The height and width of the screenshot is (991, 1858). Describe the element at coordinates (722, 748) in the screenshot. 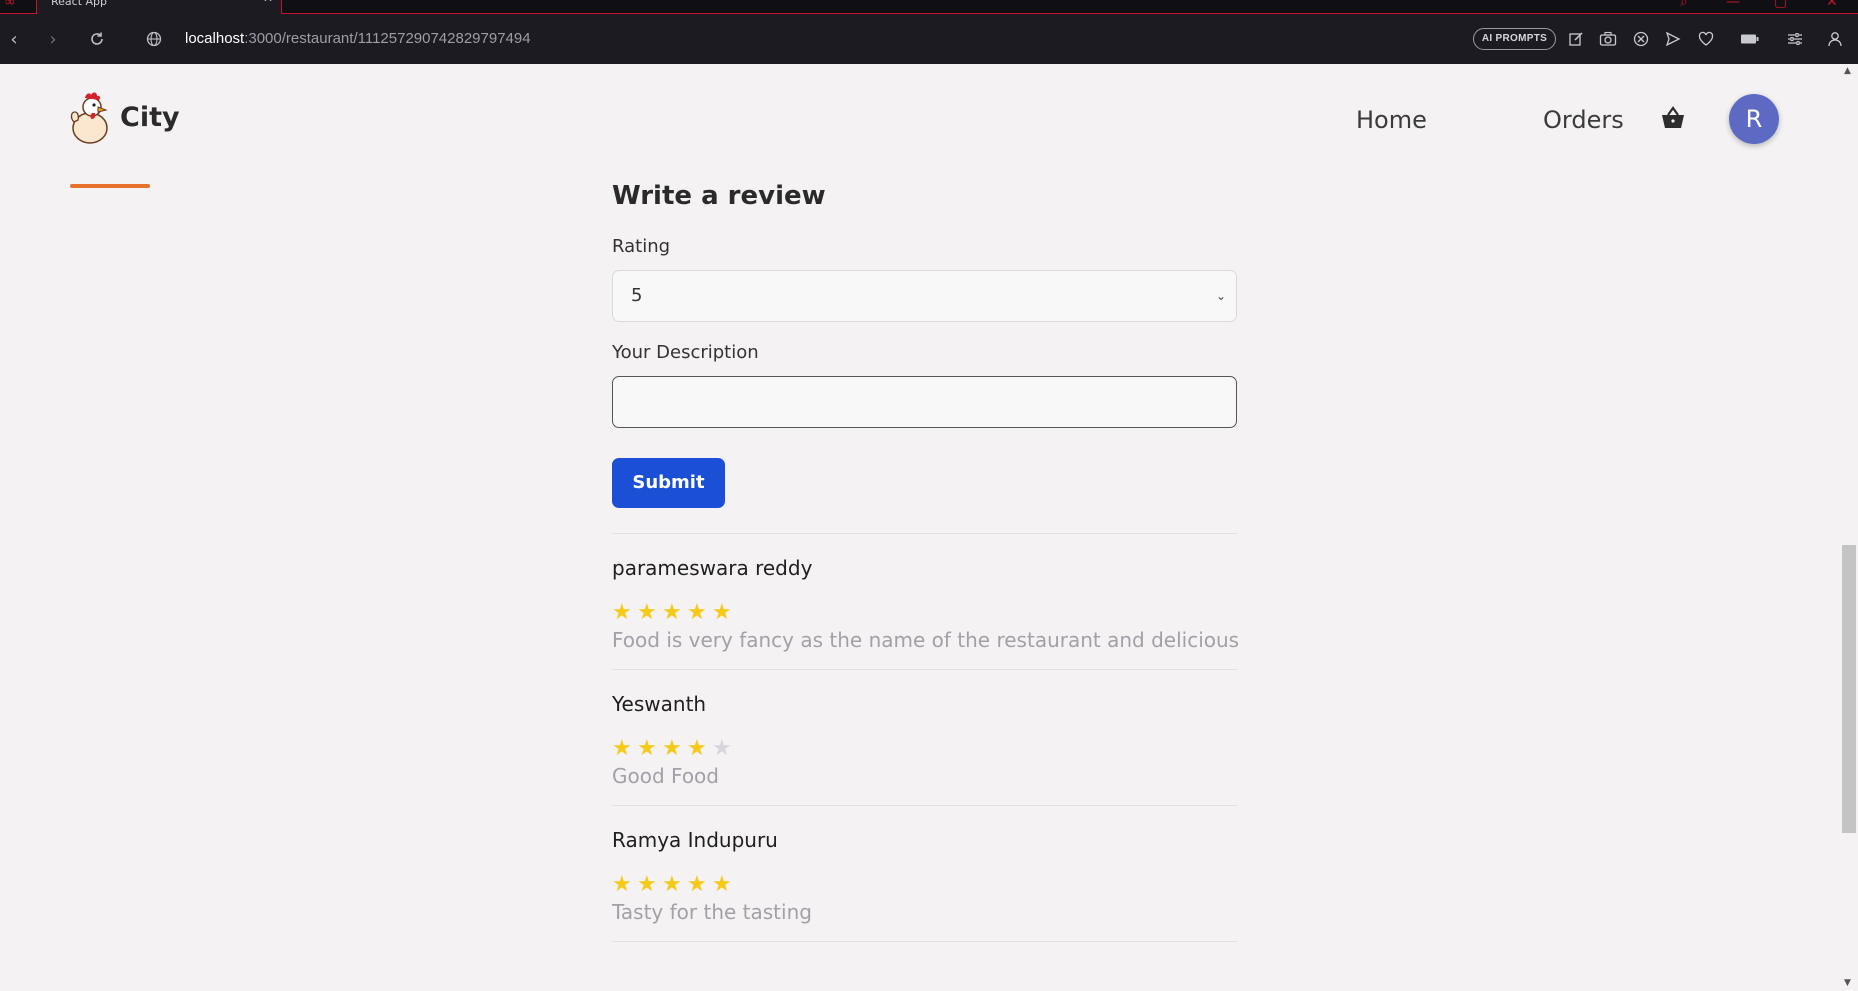

I see `star-empty-icon: ★` at that location.